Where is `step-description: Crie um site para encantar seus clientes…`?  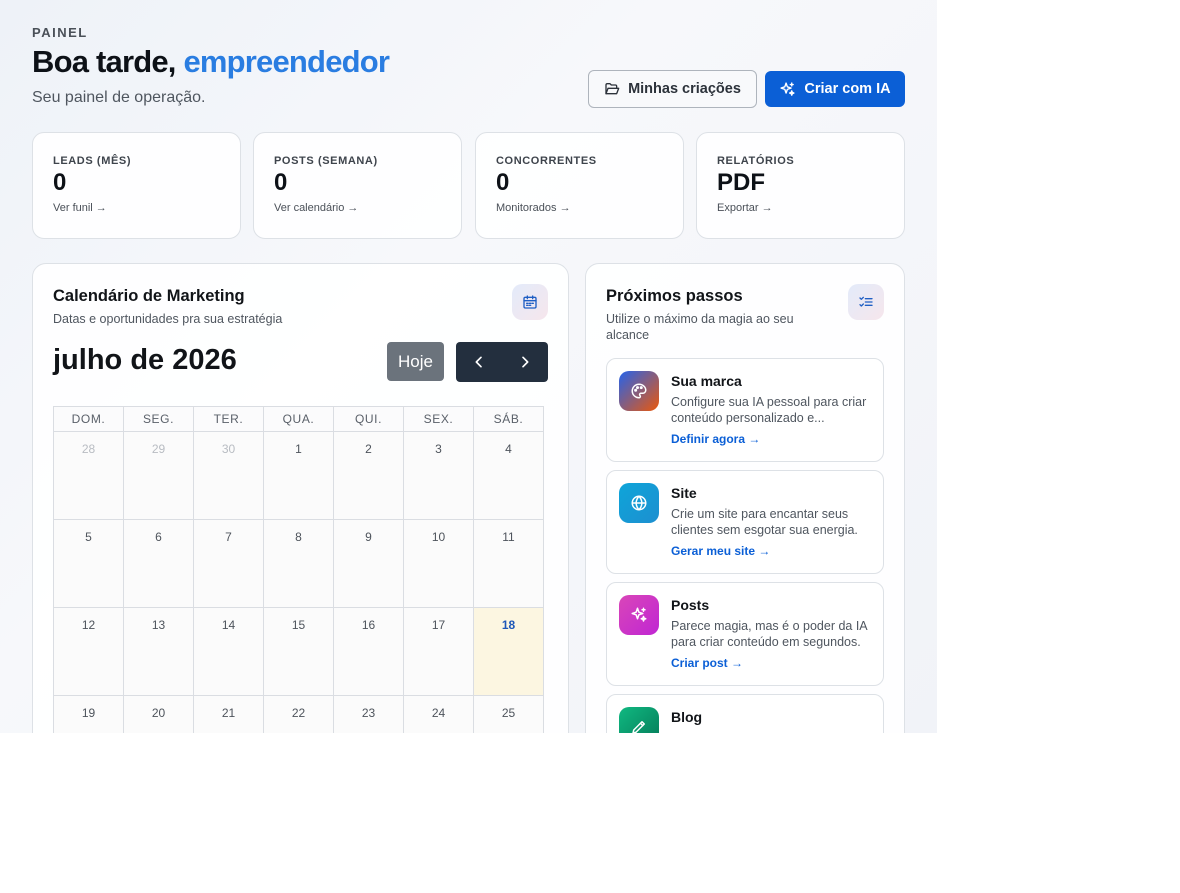 step-description: Crie um site para encantar seus clientes… is located at coordinates (764, 522).